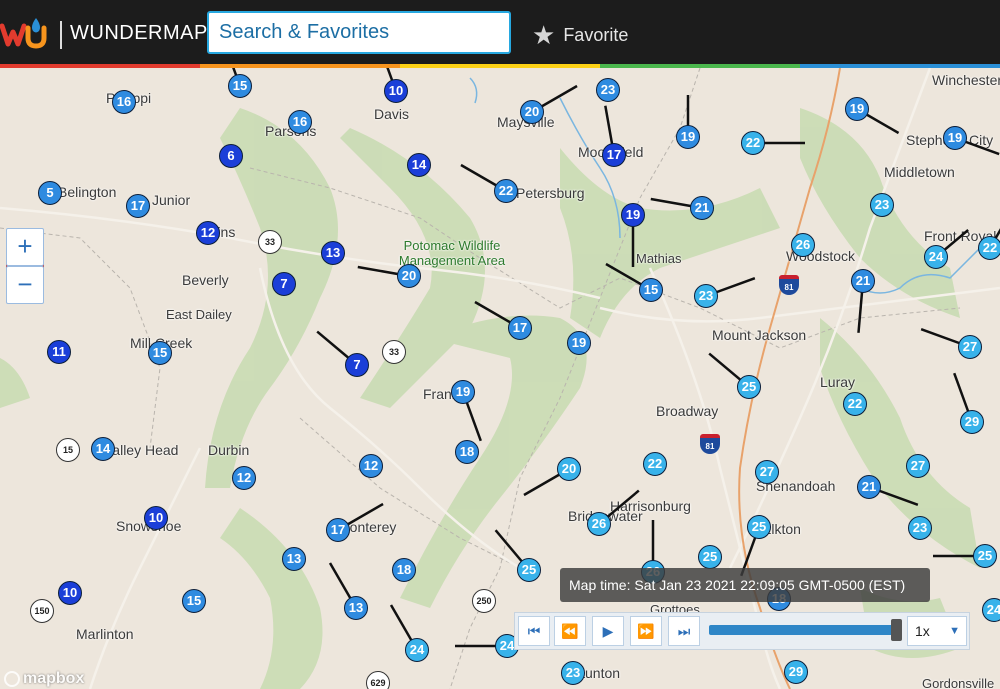 The image size is (1000, 689). What do you see at coordinates (50, 193) in the screenshot?
I see `weather-station-marker: 5` at bounding box center [50, 193].